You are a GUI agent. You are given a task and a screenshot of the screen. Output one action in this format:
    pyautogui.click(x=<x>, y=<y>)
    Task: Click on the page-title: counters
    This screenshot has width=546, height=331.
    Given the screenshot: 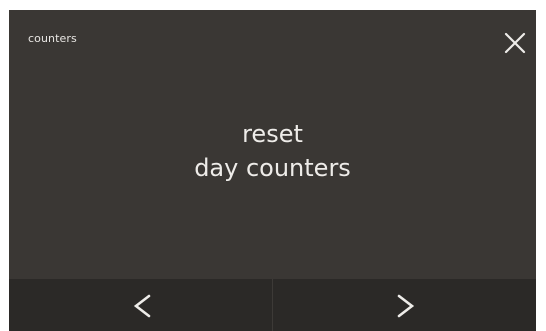 What is the action you would take?
    pyautogui.click(x=52, y=38)
    